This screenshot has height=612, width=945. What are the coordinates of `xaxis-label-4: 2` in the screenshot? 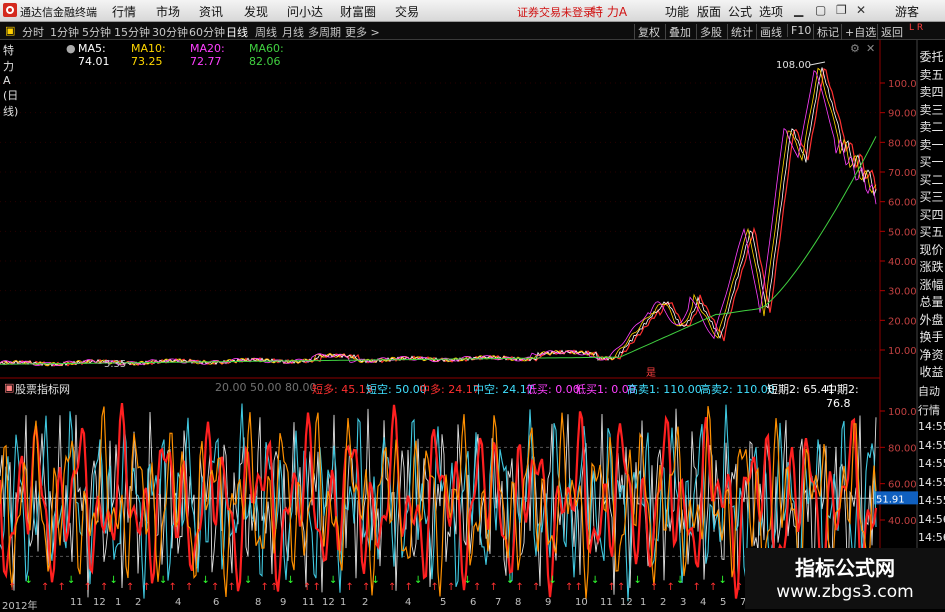 It's located at (138, 602).